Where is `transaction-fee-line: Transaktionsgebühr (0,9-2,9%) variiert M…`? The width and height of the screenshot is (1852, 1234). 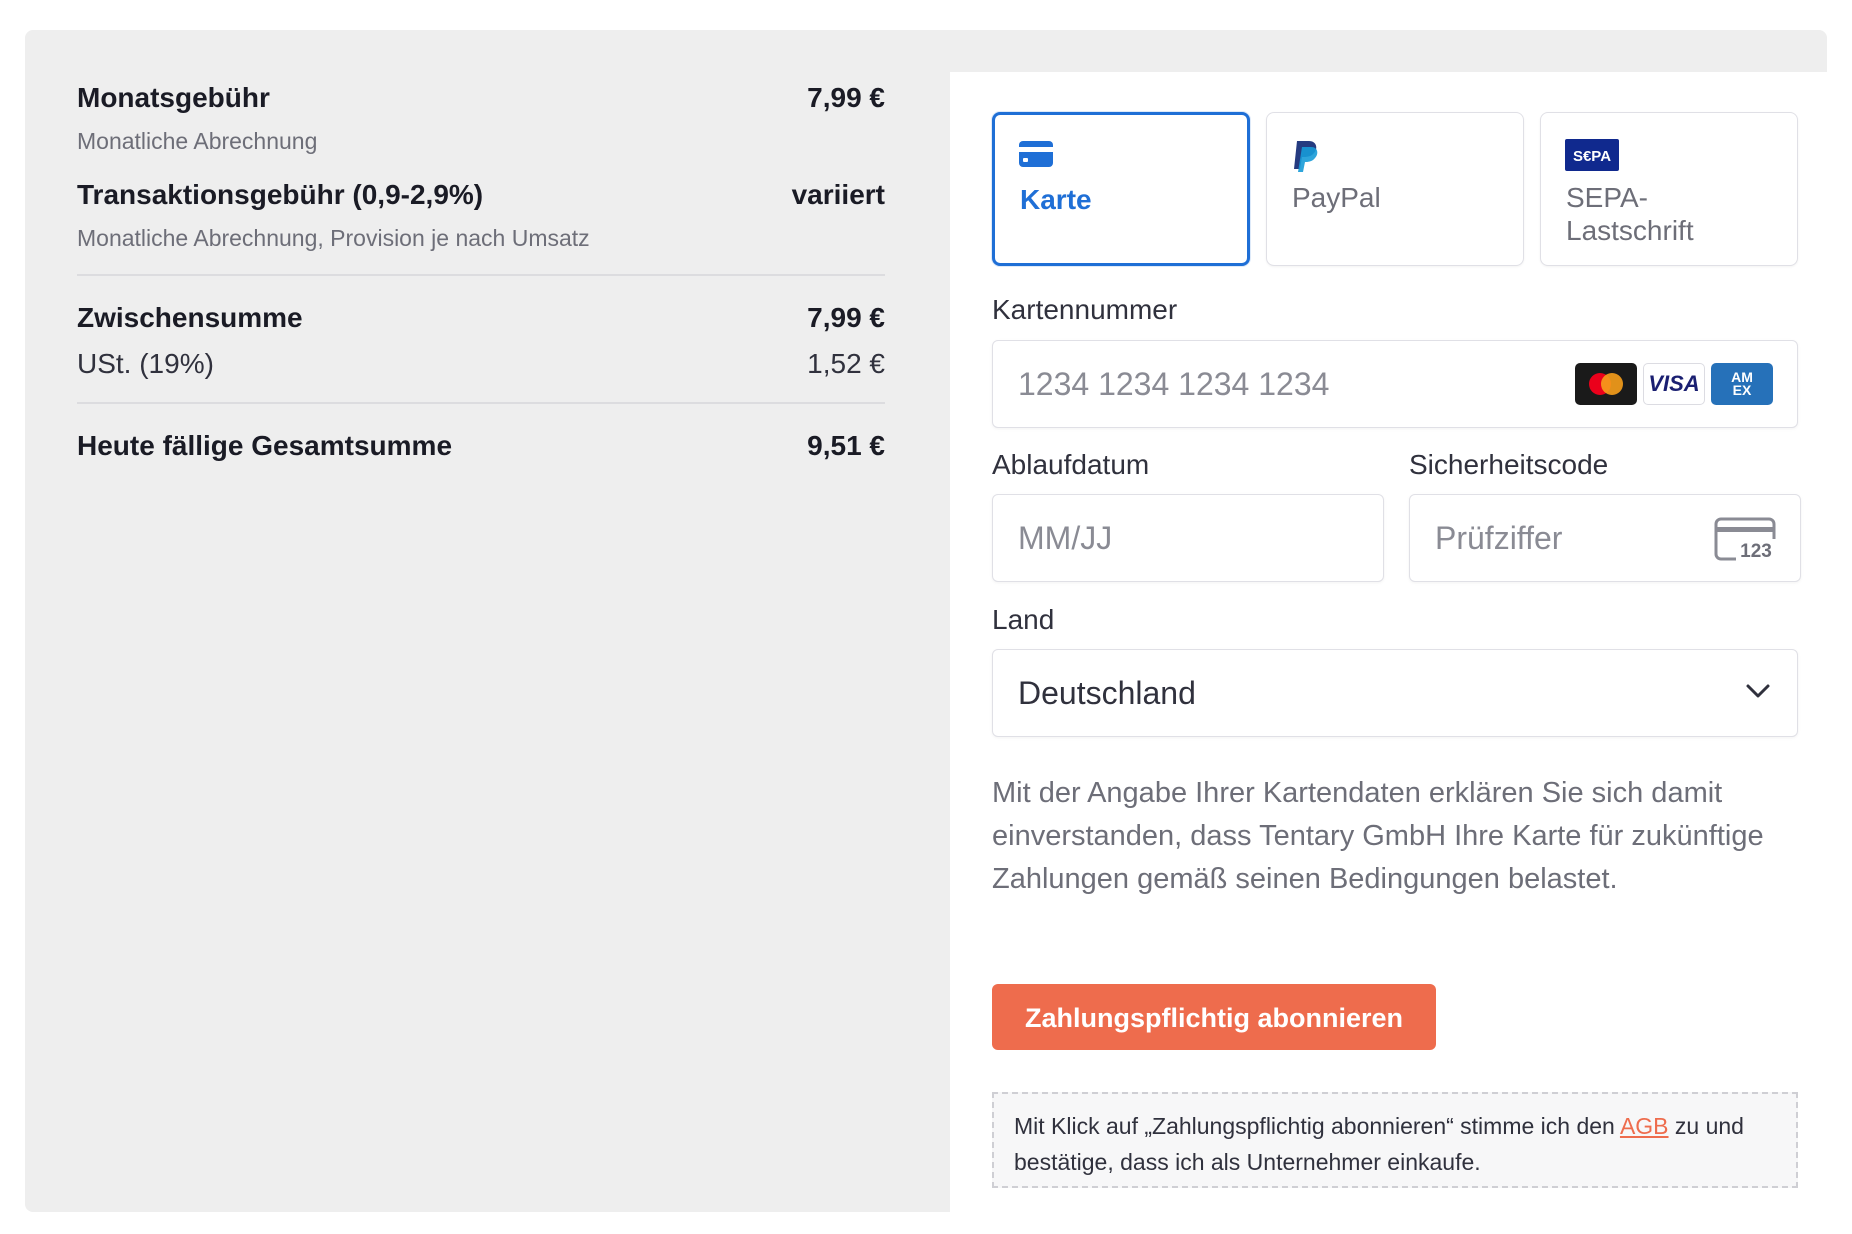 transaction-fee-line: Transaktionsgebühr (0,9-2,9%) variiert M… is located at coordinates (481, 215).